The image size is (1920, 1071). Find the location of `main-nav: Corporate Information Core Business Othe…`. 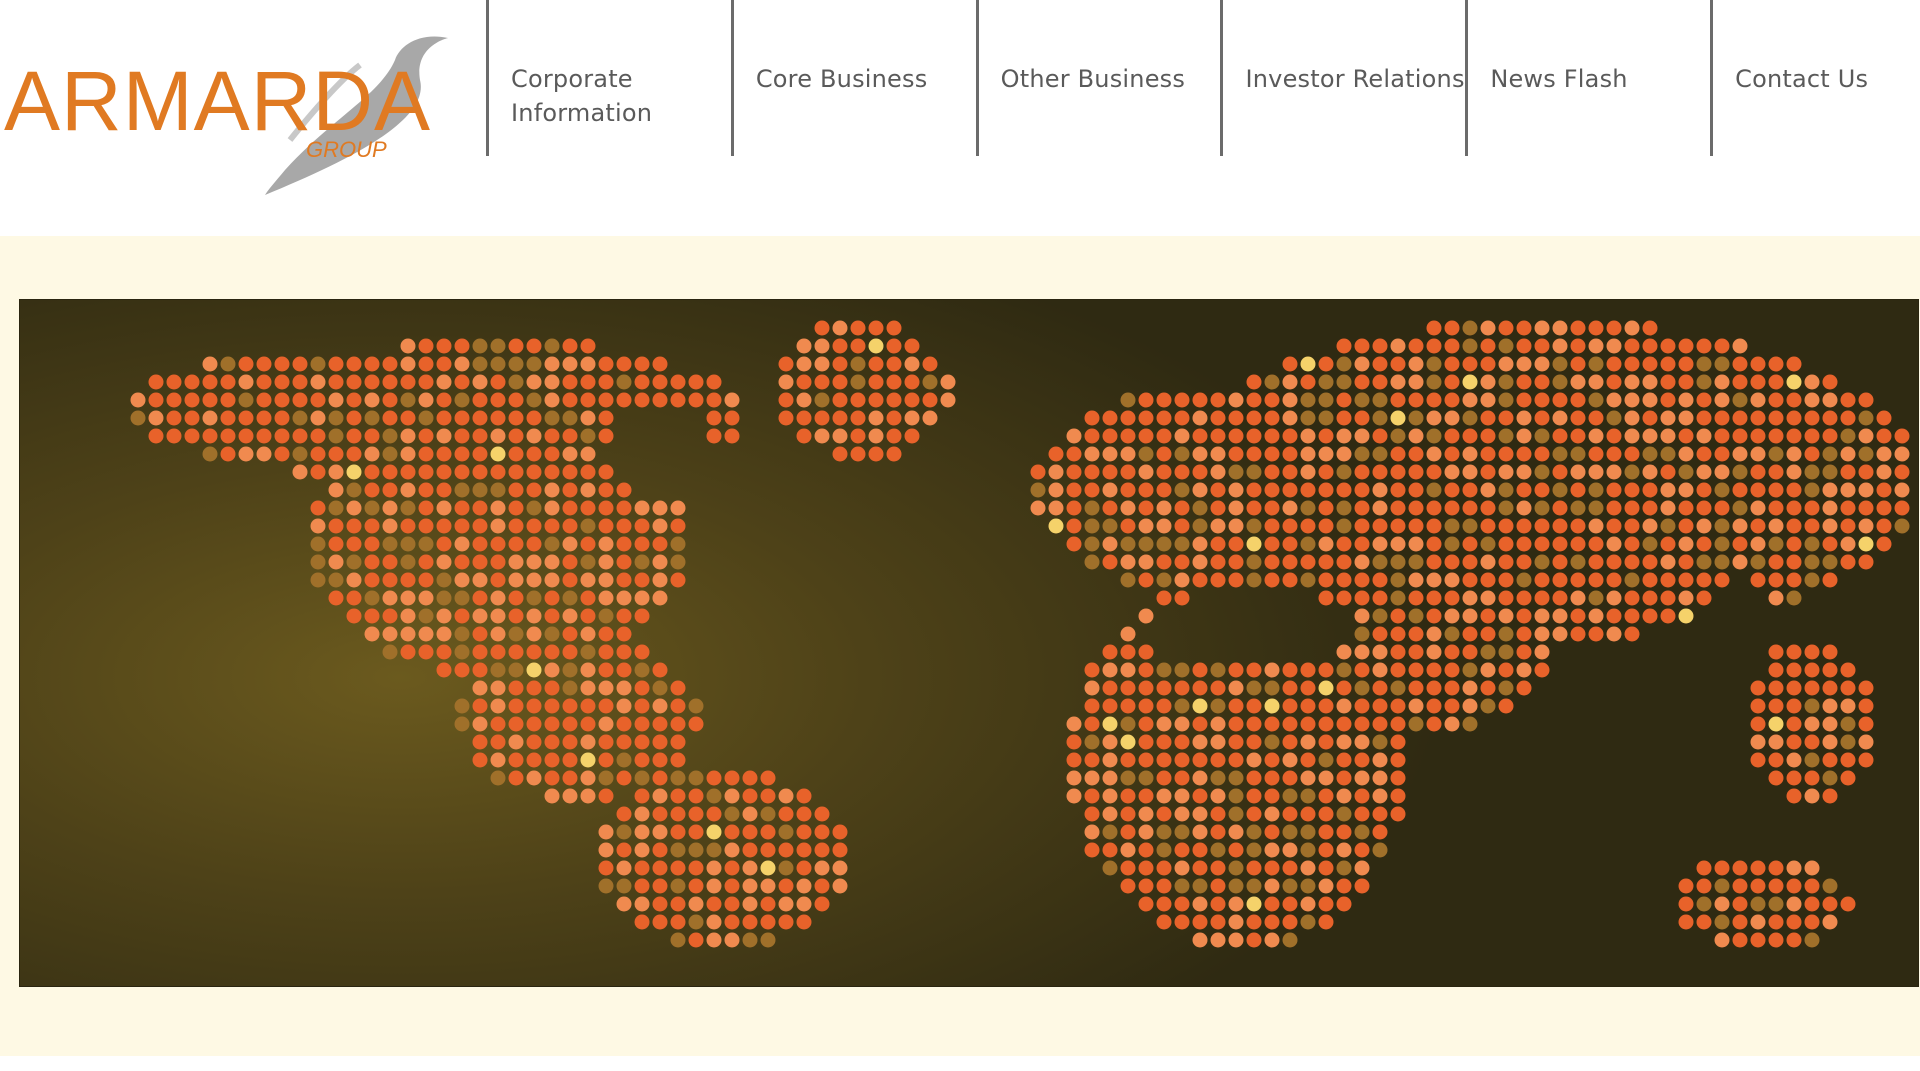

main-nav: Corporate Information Core Business Othe… is located at coordinates (1203, 78).